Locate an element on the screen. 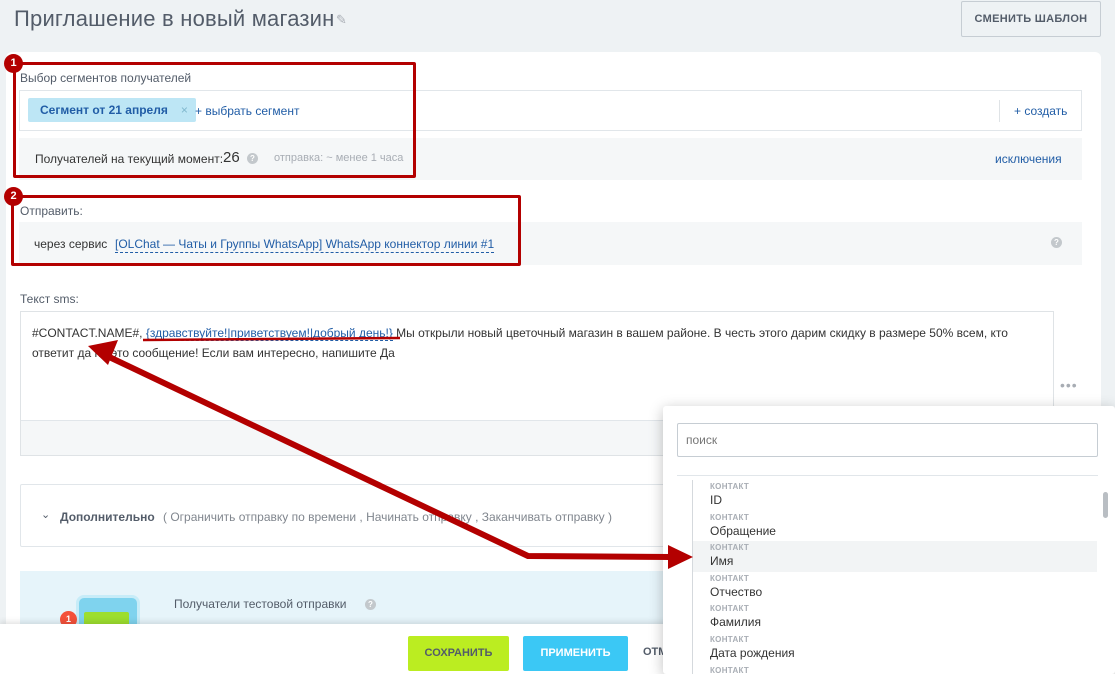 The width and height of the screenshot is (1115, 674). apply-button: ПРИМЕНИТЬ is located at coordinates (575, 653).